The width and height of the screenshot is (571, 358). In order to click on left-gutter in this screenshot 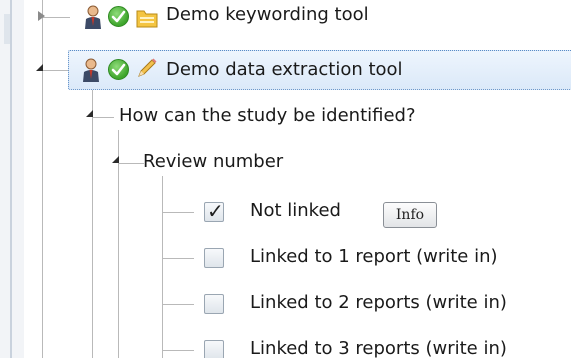, I will do `click(12, 179)`.